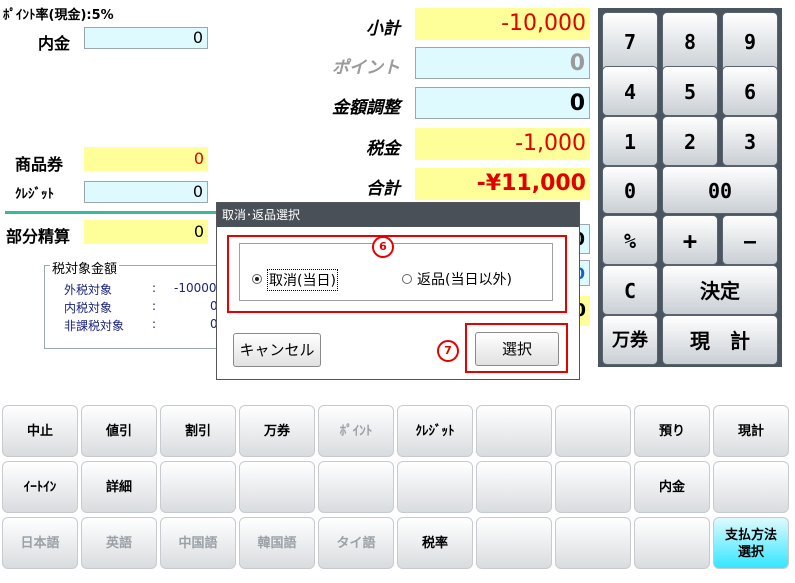 This screenshot has height=583, width=795. Describe the element at coordinates (672, 431) in the screenshot. I see `btn-azukari: 預り` at that location.